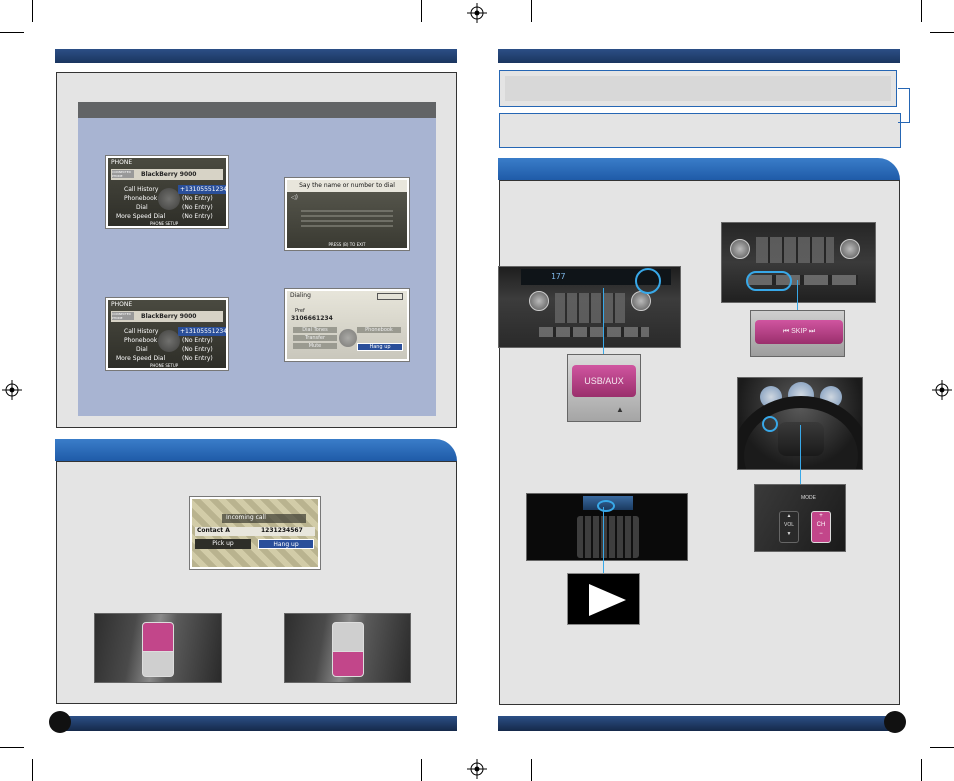 The height and width of the screenshot is (781, 954). Describe the element at coordinates (821, 534) in the screenshot. I see `ch-down-icon: −` at that location.